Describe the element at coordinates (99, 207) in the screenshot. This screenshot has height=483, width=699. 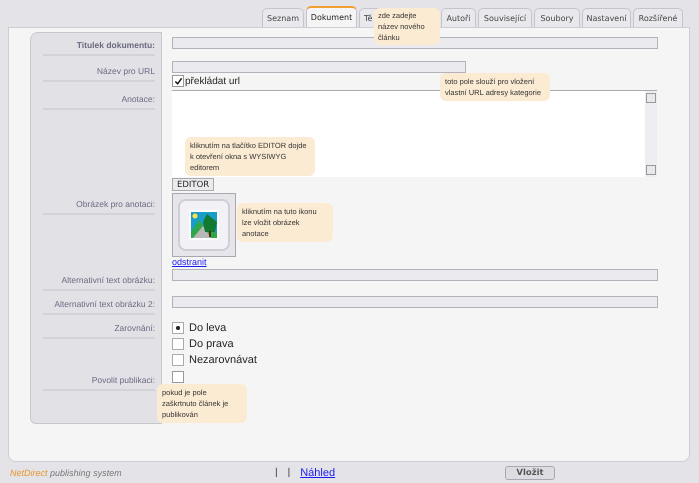
I see `field-label: Obrázek pro anotaci:` at that location.